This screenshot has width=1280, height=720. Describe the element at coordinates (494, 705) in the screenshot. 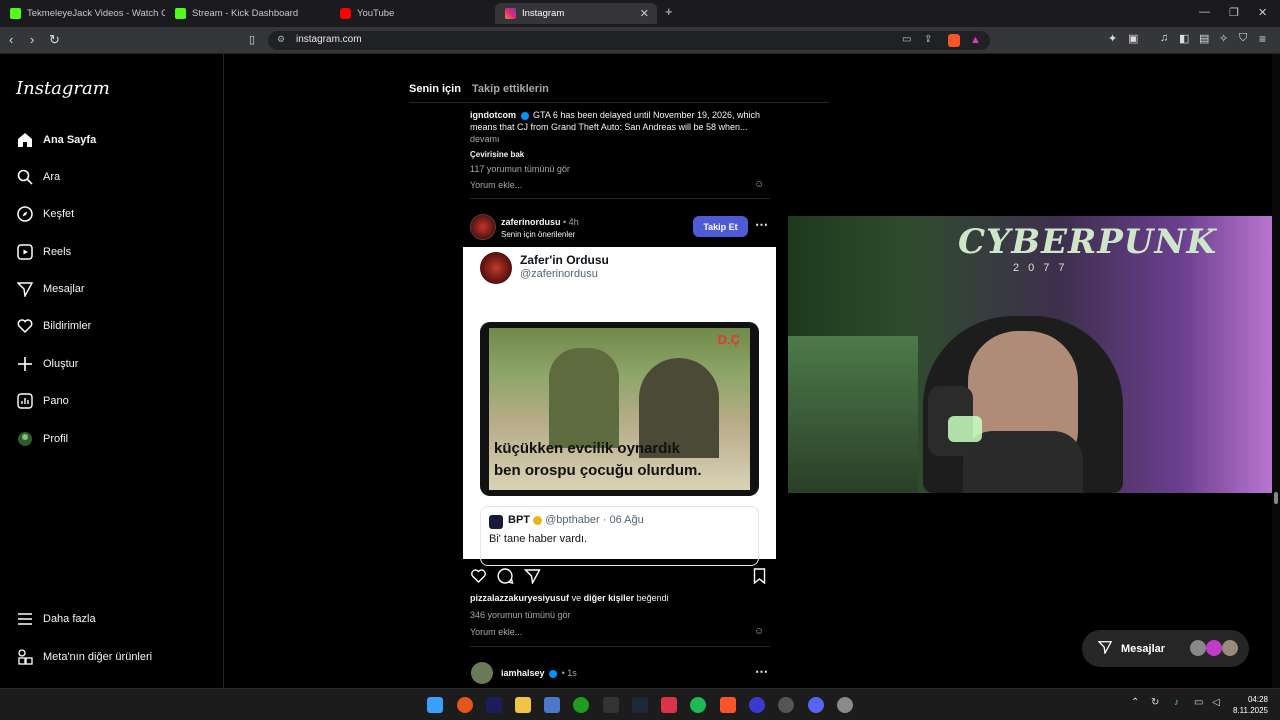

I see `premiere-icon` at that location.